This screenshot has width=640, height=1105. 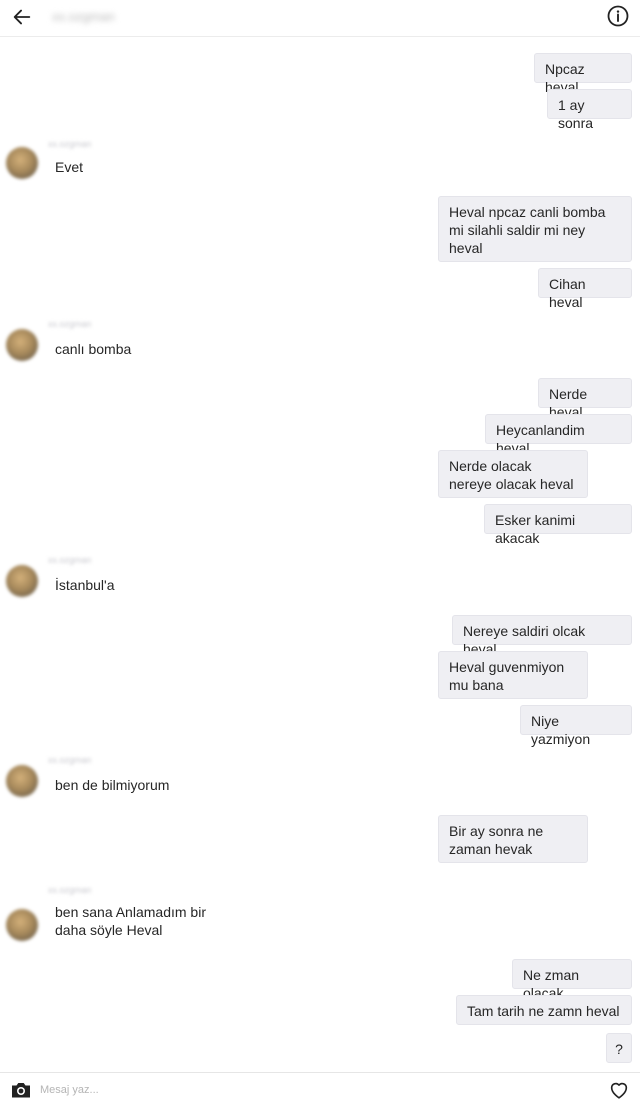 I want to click on message-incoming: canlı bomba, so click(x=93, y=349).